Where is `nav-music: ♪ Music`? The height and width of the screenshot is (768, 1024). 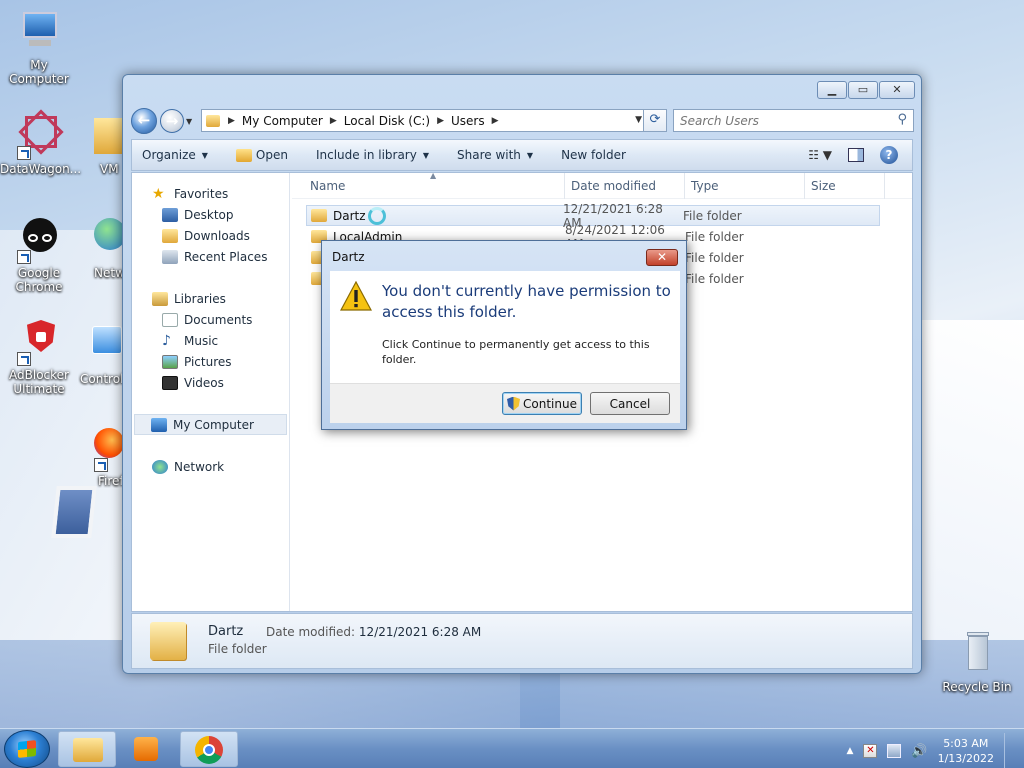
nav-music: ♪ Music is located at coordinates (210, 340).